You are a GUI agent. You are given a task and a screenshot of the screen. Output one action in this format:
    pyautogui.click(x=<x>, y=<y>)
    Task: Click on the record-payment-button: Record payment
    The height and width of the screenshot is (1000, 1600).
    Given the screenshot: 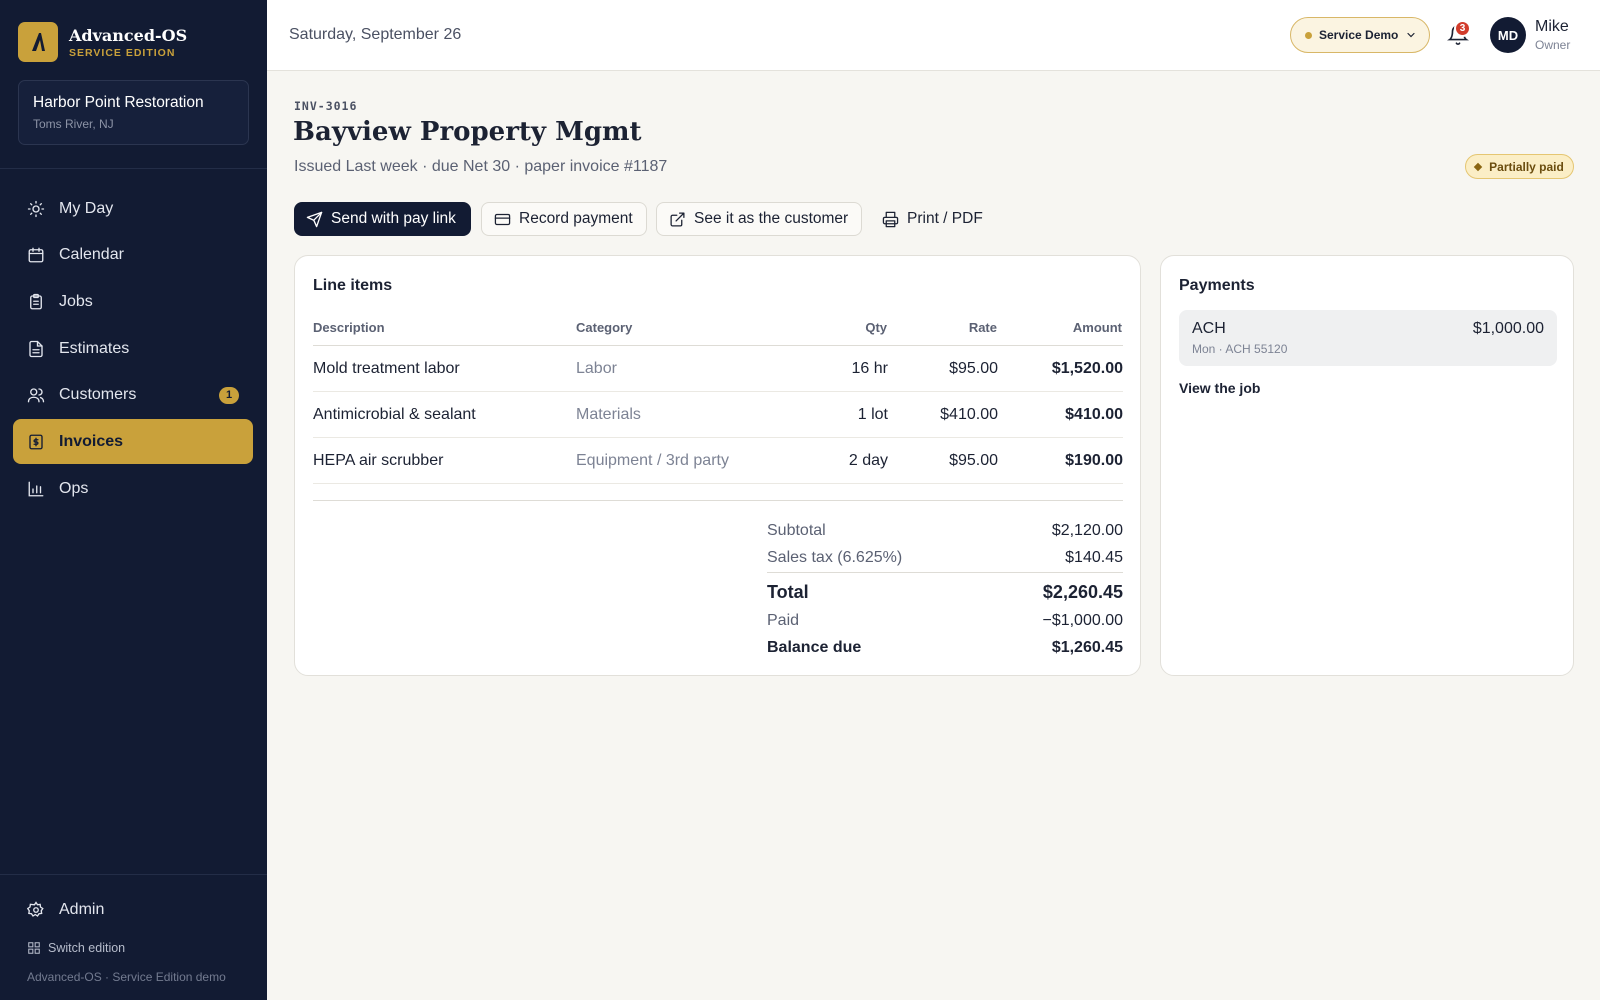 What is the action you would take?
    pyautogui.click(x=564, y=219)
    